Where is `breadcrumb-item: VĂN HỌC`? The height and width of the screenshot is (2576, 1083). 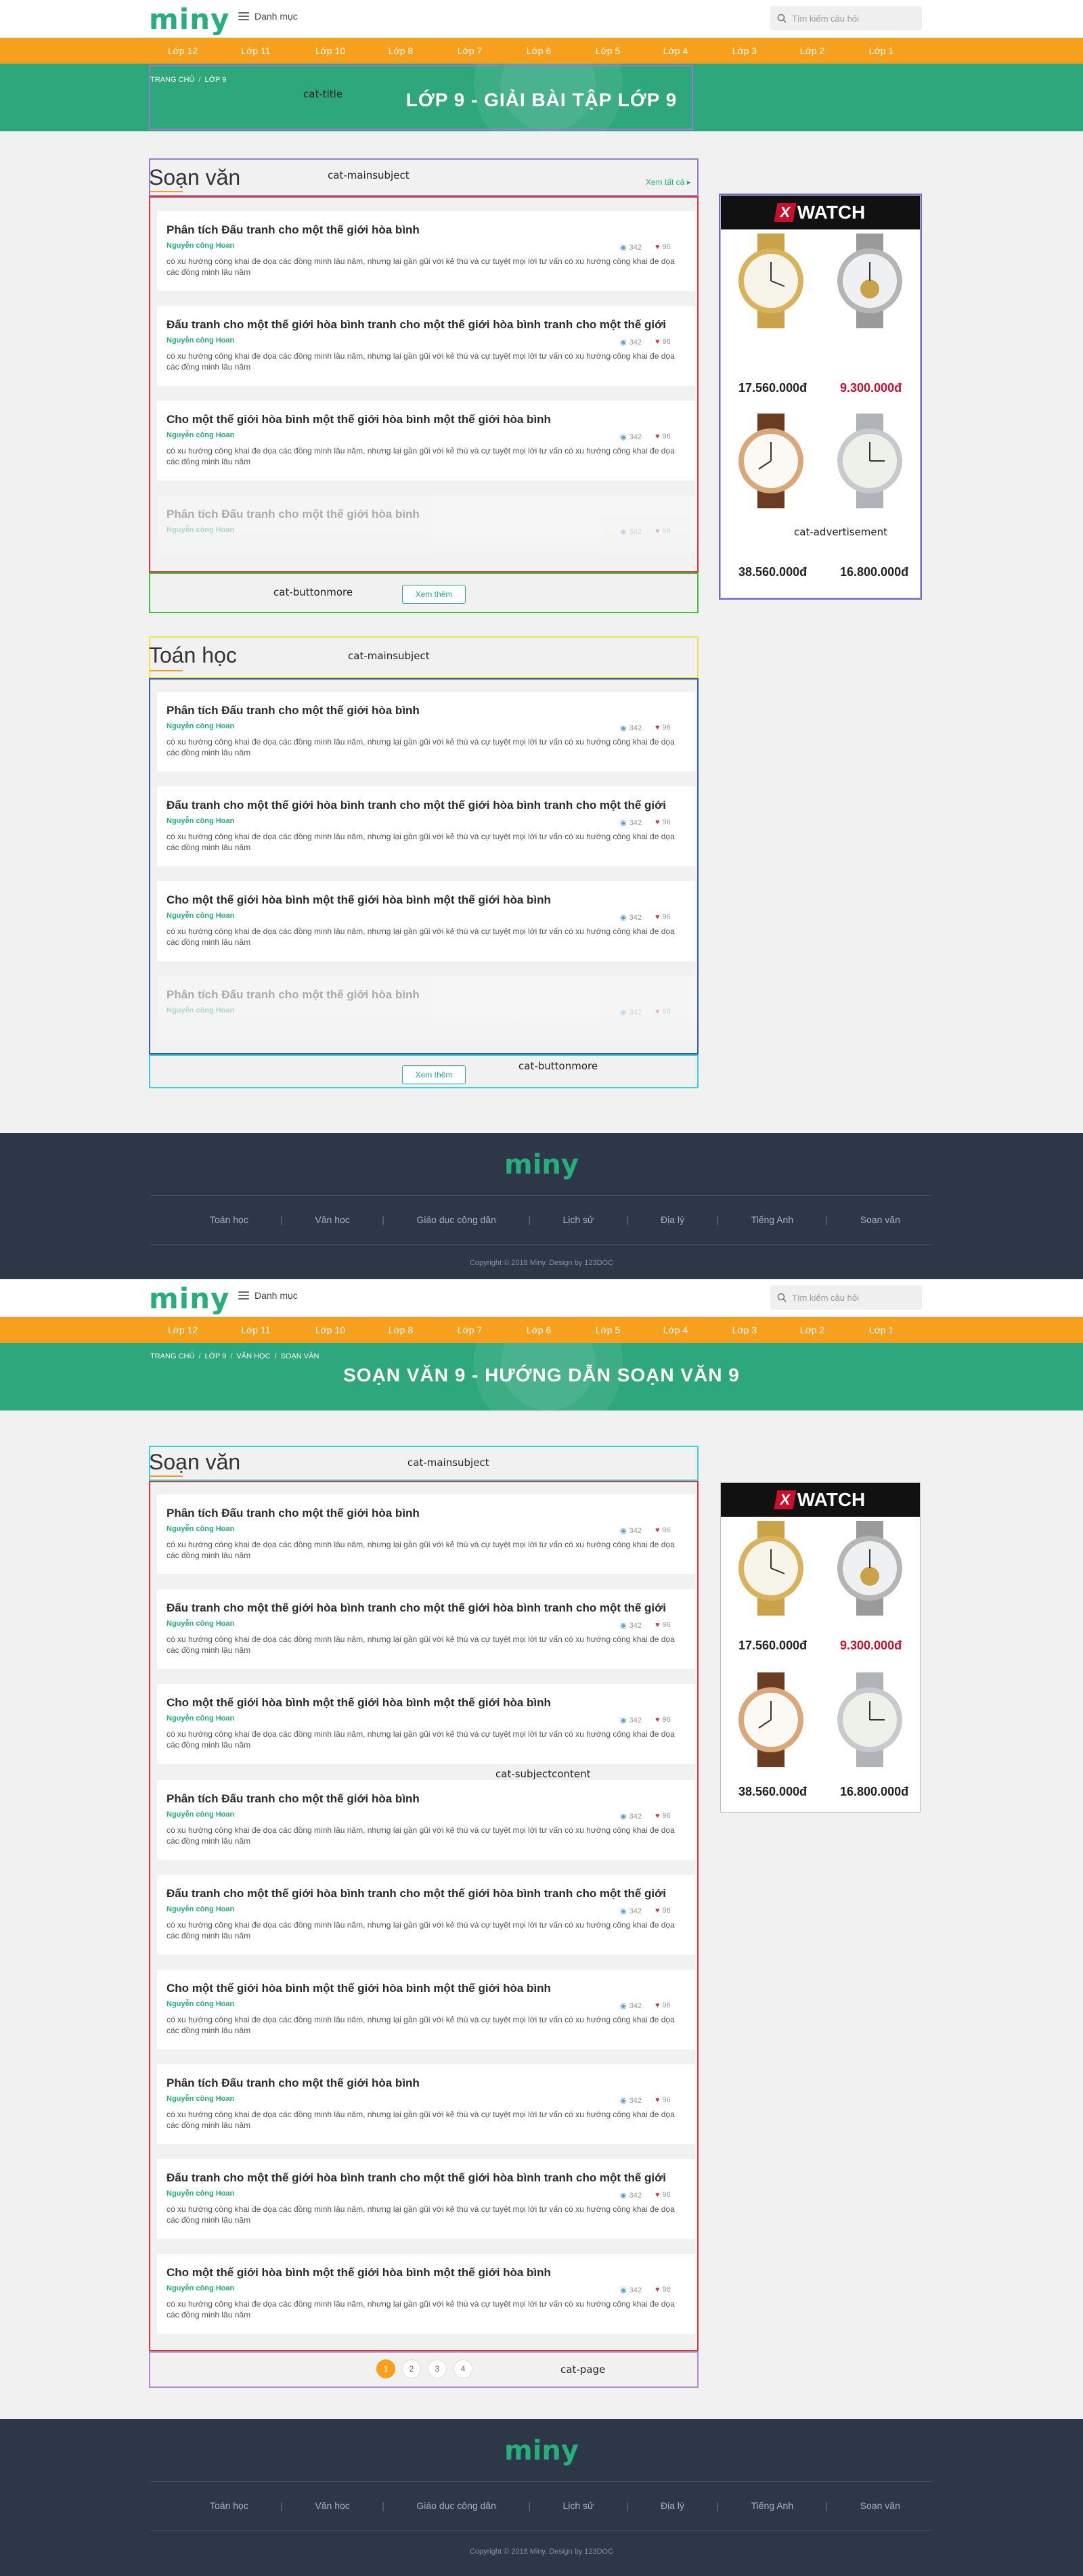
breadcrumb-item: VĂN HỌC is located at coordinates (253, 1356).